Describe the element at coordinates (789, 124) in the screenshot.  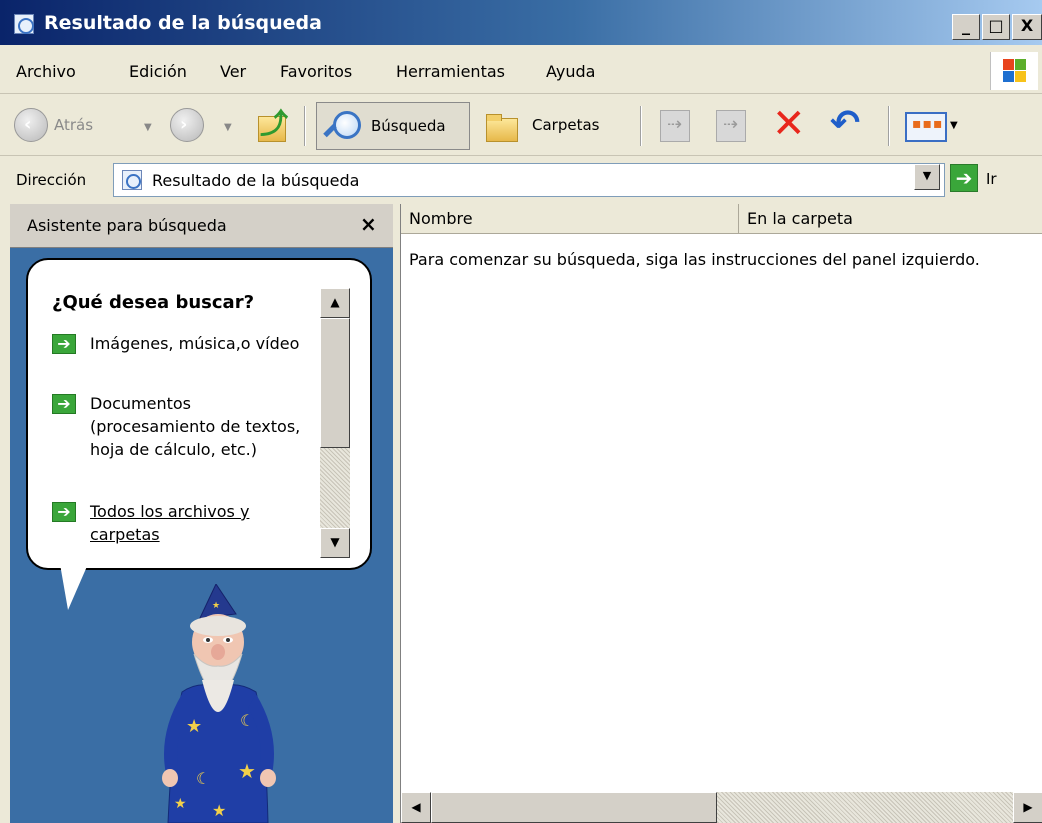
I see `delete-icon: ✕` at that location.